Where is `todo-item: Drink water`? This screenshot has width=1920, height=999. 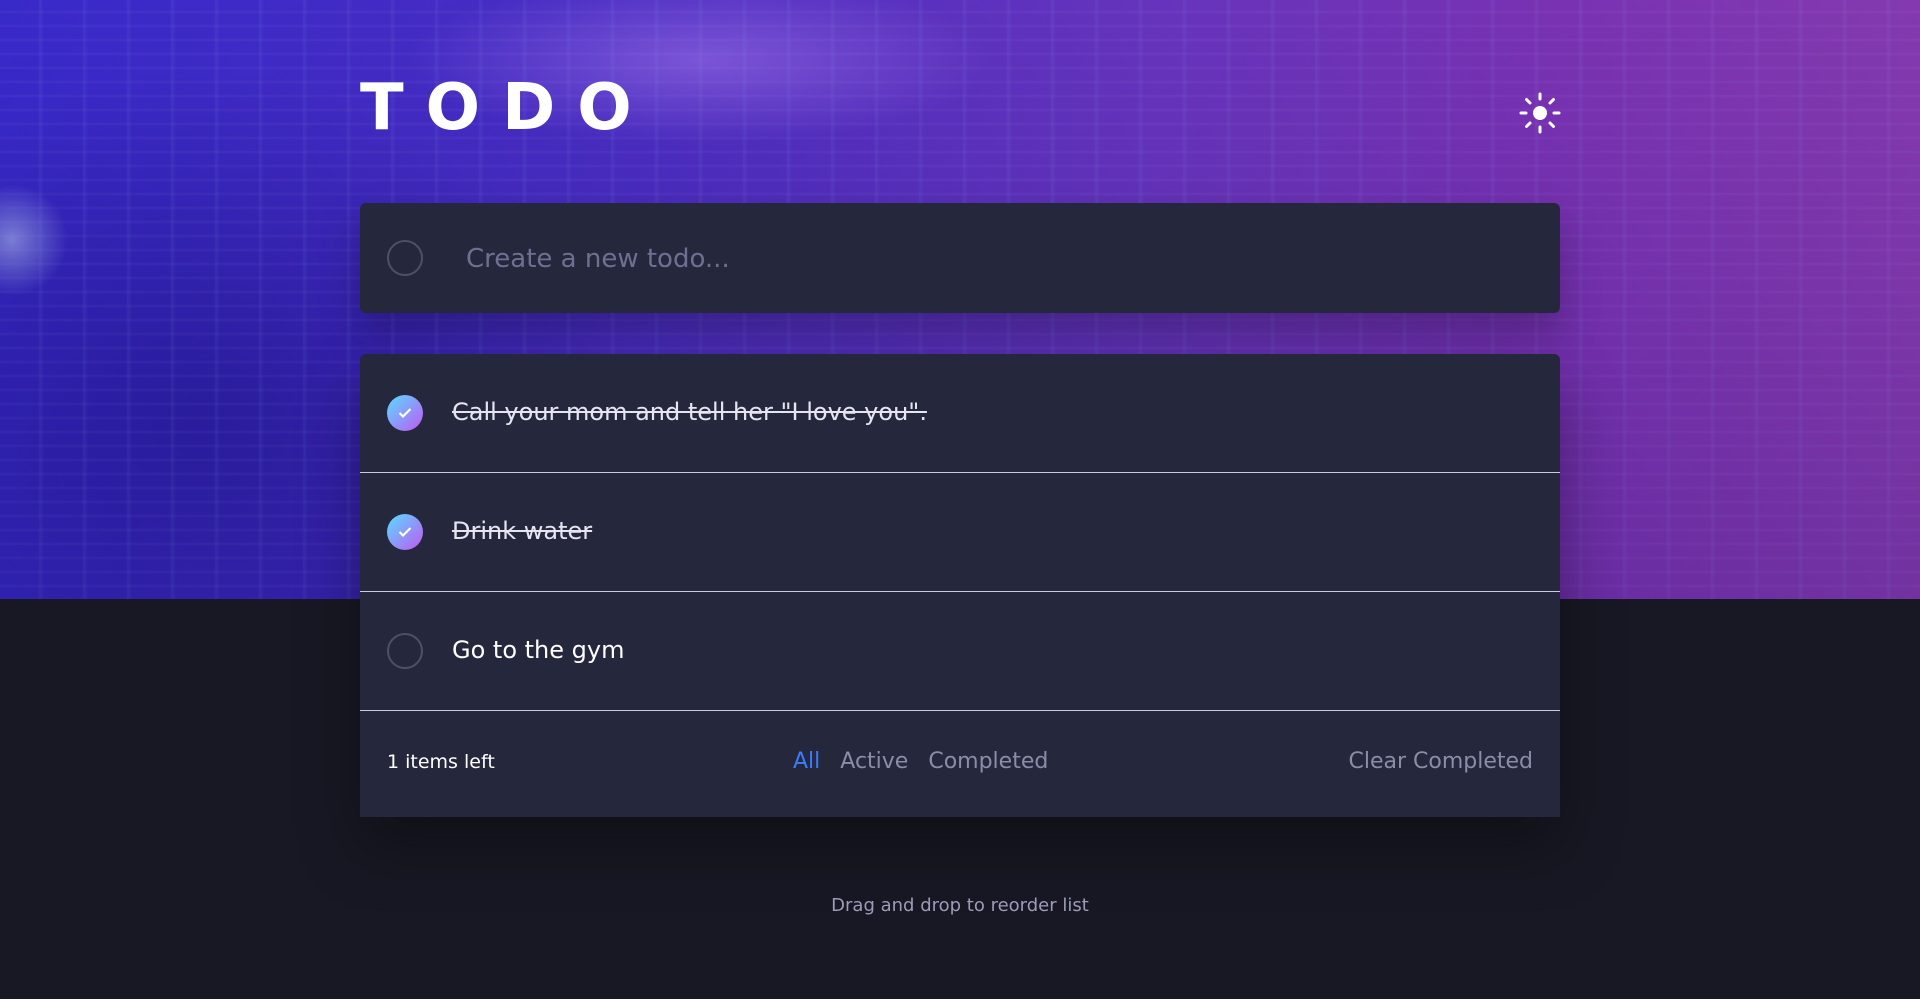 todo-item: Drink water is located at coordinates (960, 532).